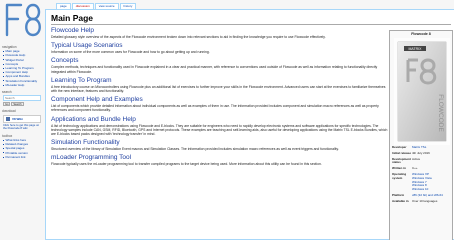 The width and height of the screenshot is (454, 240). What do you see at coordinates (8, 118) in the screenshot?
I see `wiki-icon` at bounding box center [8, 118].